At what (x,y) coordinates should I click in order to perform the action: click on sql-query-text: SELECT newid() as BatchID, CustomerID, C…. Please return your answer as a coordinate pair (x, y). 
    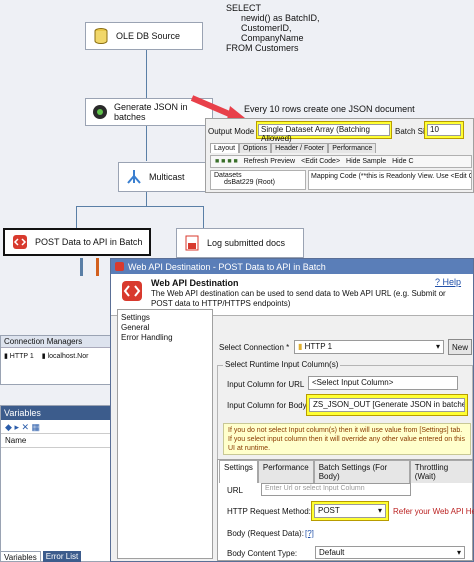
    Looking at the image, I should click on (273, 28).